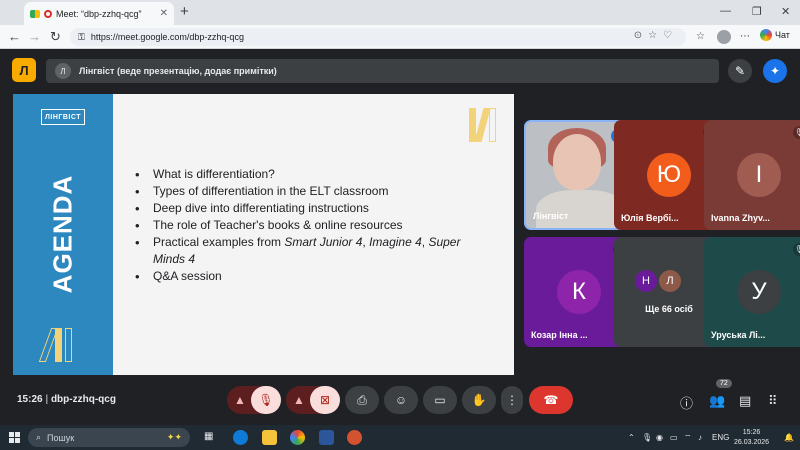 Image resolution: width=800 pixels, height=450 pixels. I want to click on browser-tab-bar: Meet: “dbp-zzhq-qcg” ✕ + — ❐ ✕, so click(400, 12).